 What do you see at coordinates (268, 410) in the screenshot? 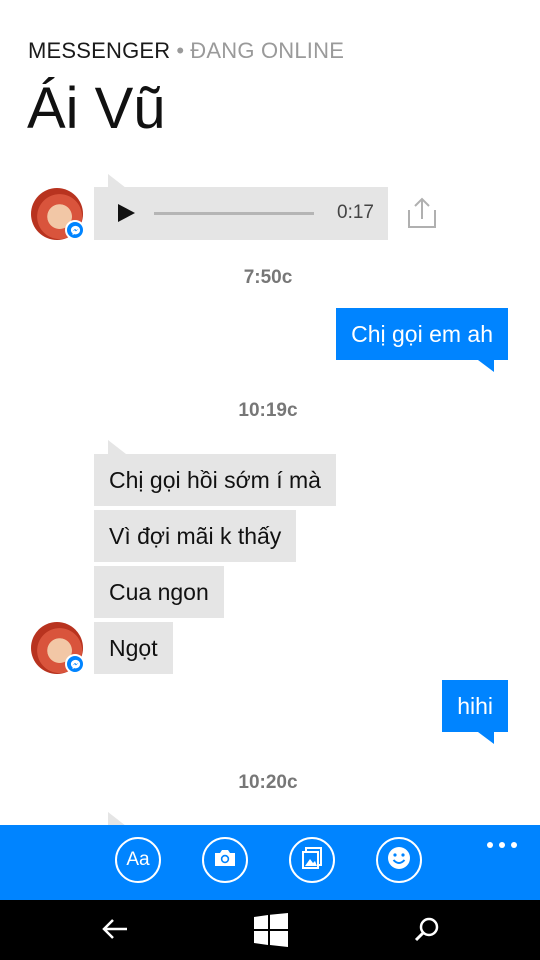
I see `message-timestamp: 10:19c` at bounding box center [268, 410].